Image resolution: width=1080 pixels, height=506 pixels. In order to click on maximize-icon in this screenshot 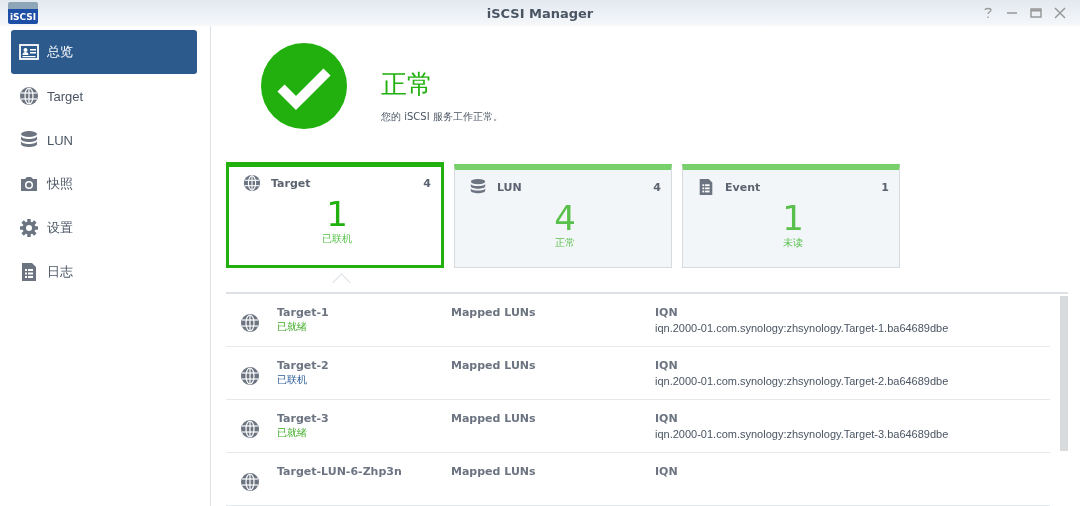, I will do `click(1036, 13)`.